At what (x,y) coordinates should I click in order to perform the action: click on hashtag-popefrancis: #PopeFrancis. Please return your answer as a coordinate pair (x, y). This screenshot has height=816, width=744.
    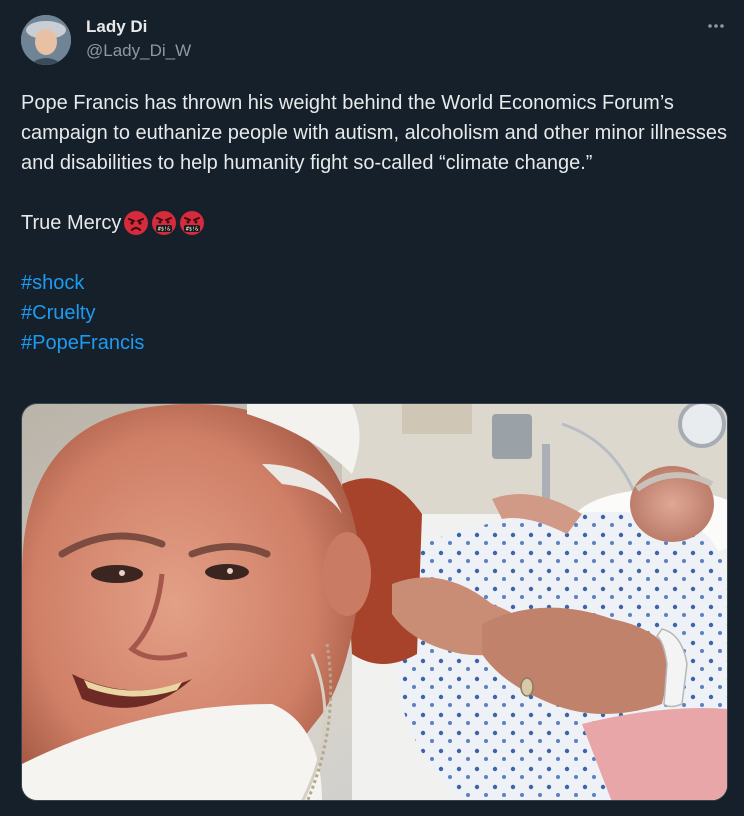
    Looking at the image, I should click on (375, 343).